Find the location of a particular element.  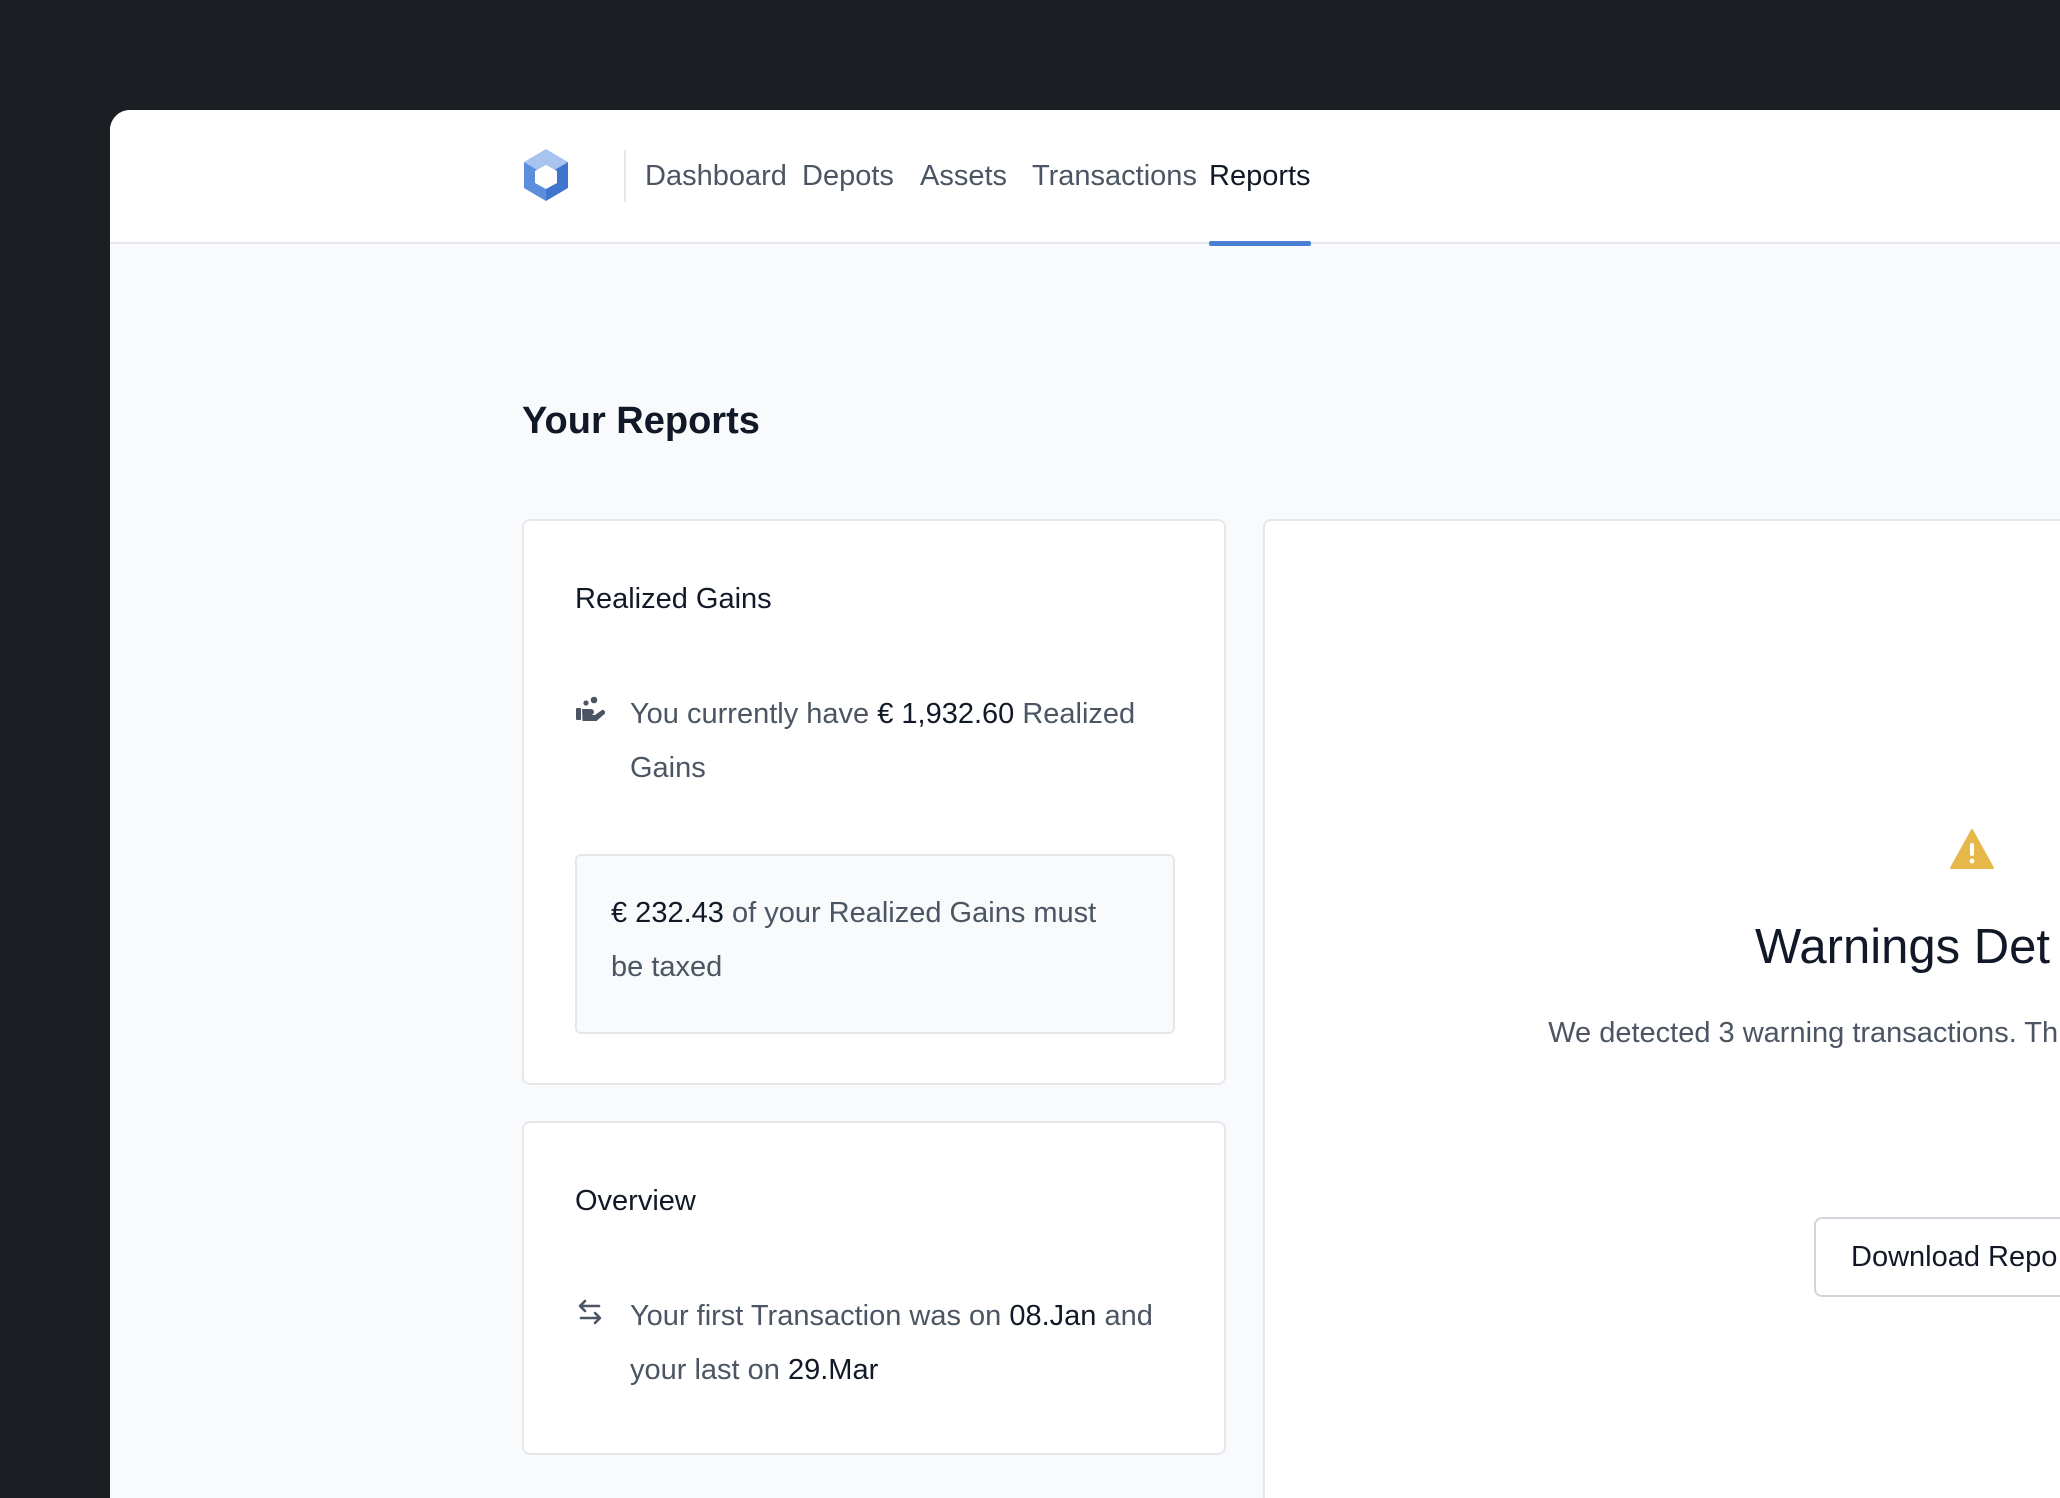

card-title: Overview is located at coordinates (635, 1201).